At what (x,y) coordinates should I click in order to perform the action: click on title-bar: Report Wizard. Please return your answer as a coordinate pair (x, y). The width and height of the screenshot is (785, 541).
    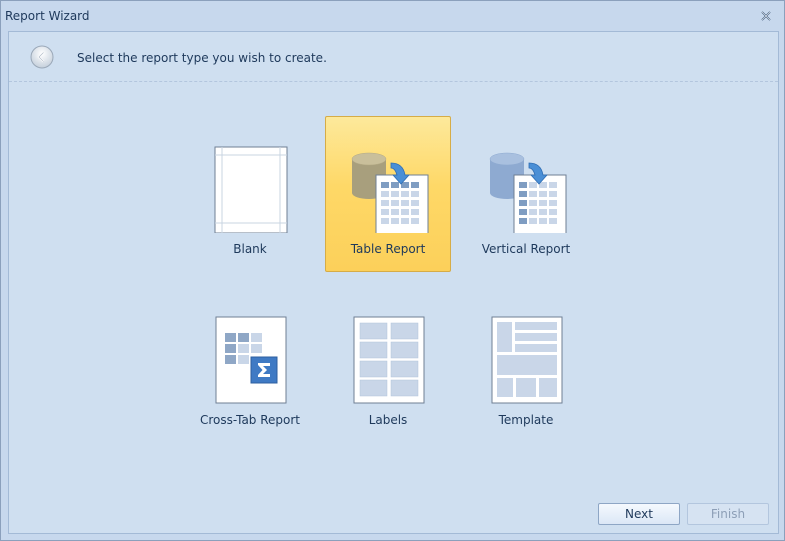
    Looking at the image, I should click on (392, 16).